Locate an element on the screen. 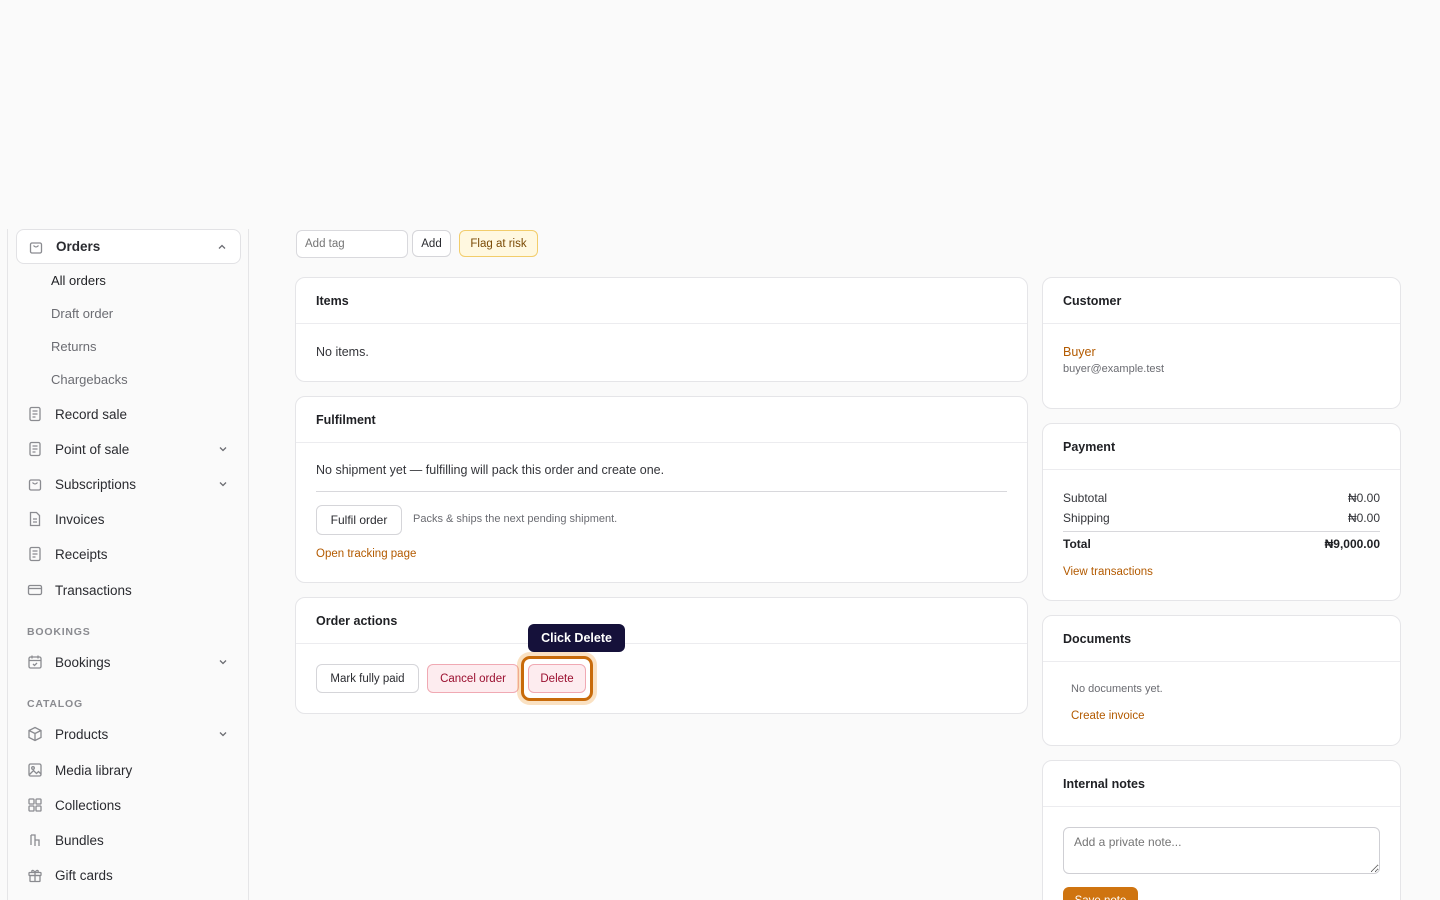 Image resolution: width=1440 pixels, height=900 pixels. sidebar-item-transactions: Transactions is located at coordinates (128, 590).